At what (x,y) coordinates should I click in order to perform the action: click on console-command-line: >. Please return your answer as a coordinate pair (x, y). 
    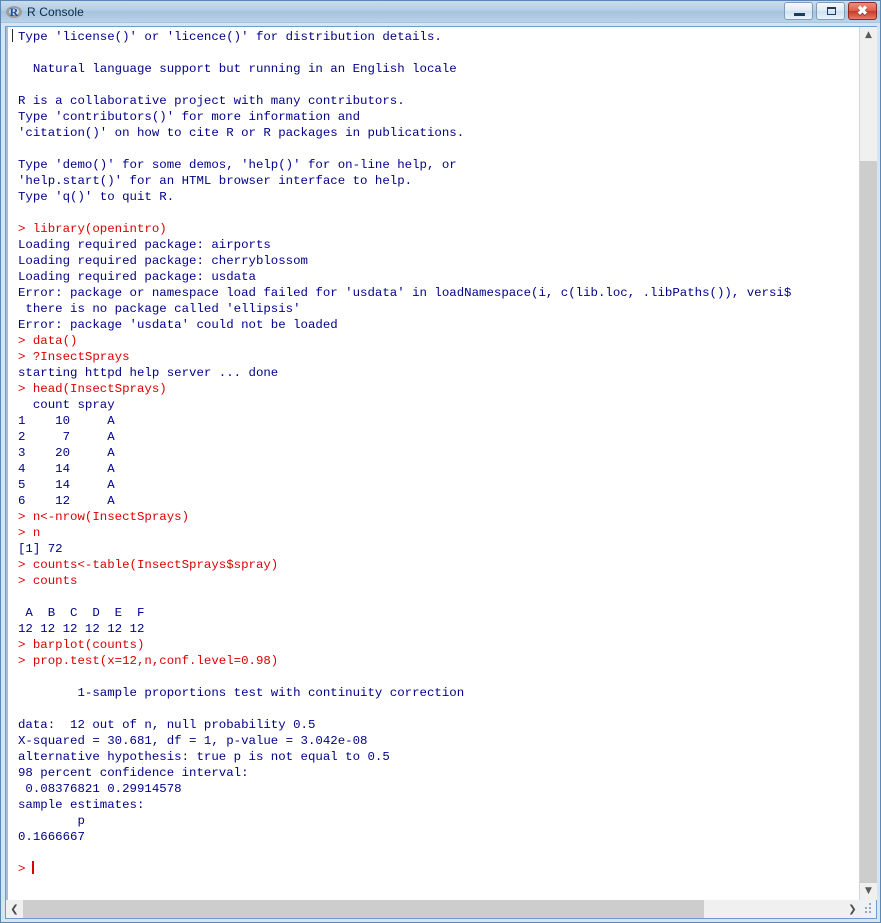
    Looking at the image, I should click on (438, 869).